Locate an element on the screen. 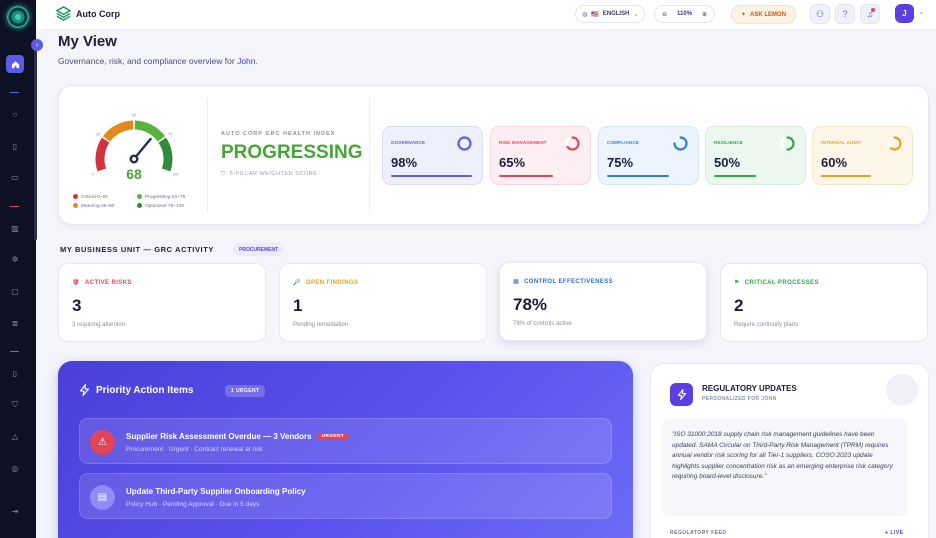 This screenshot has width=936, height=538. file-icon: ▯ is located at coordinates (15, 373).